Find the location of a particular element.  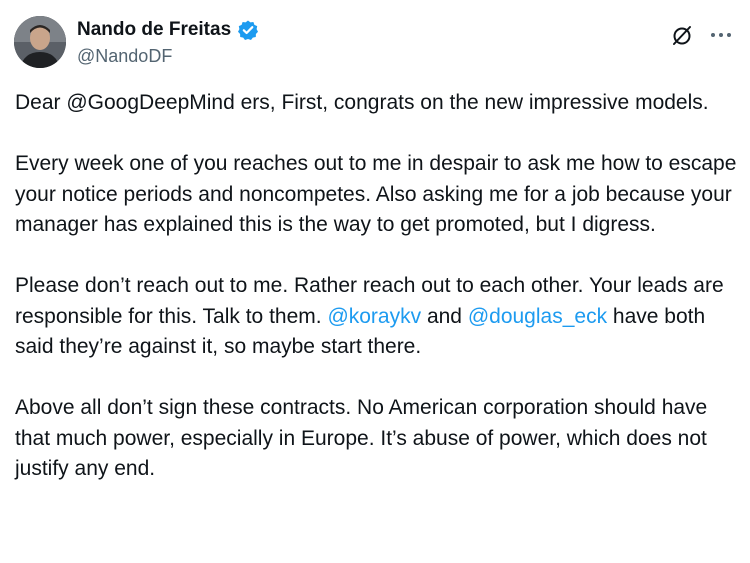

grok-icon is located at coordinates (682, 35).